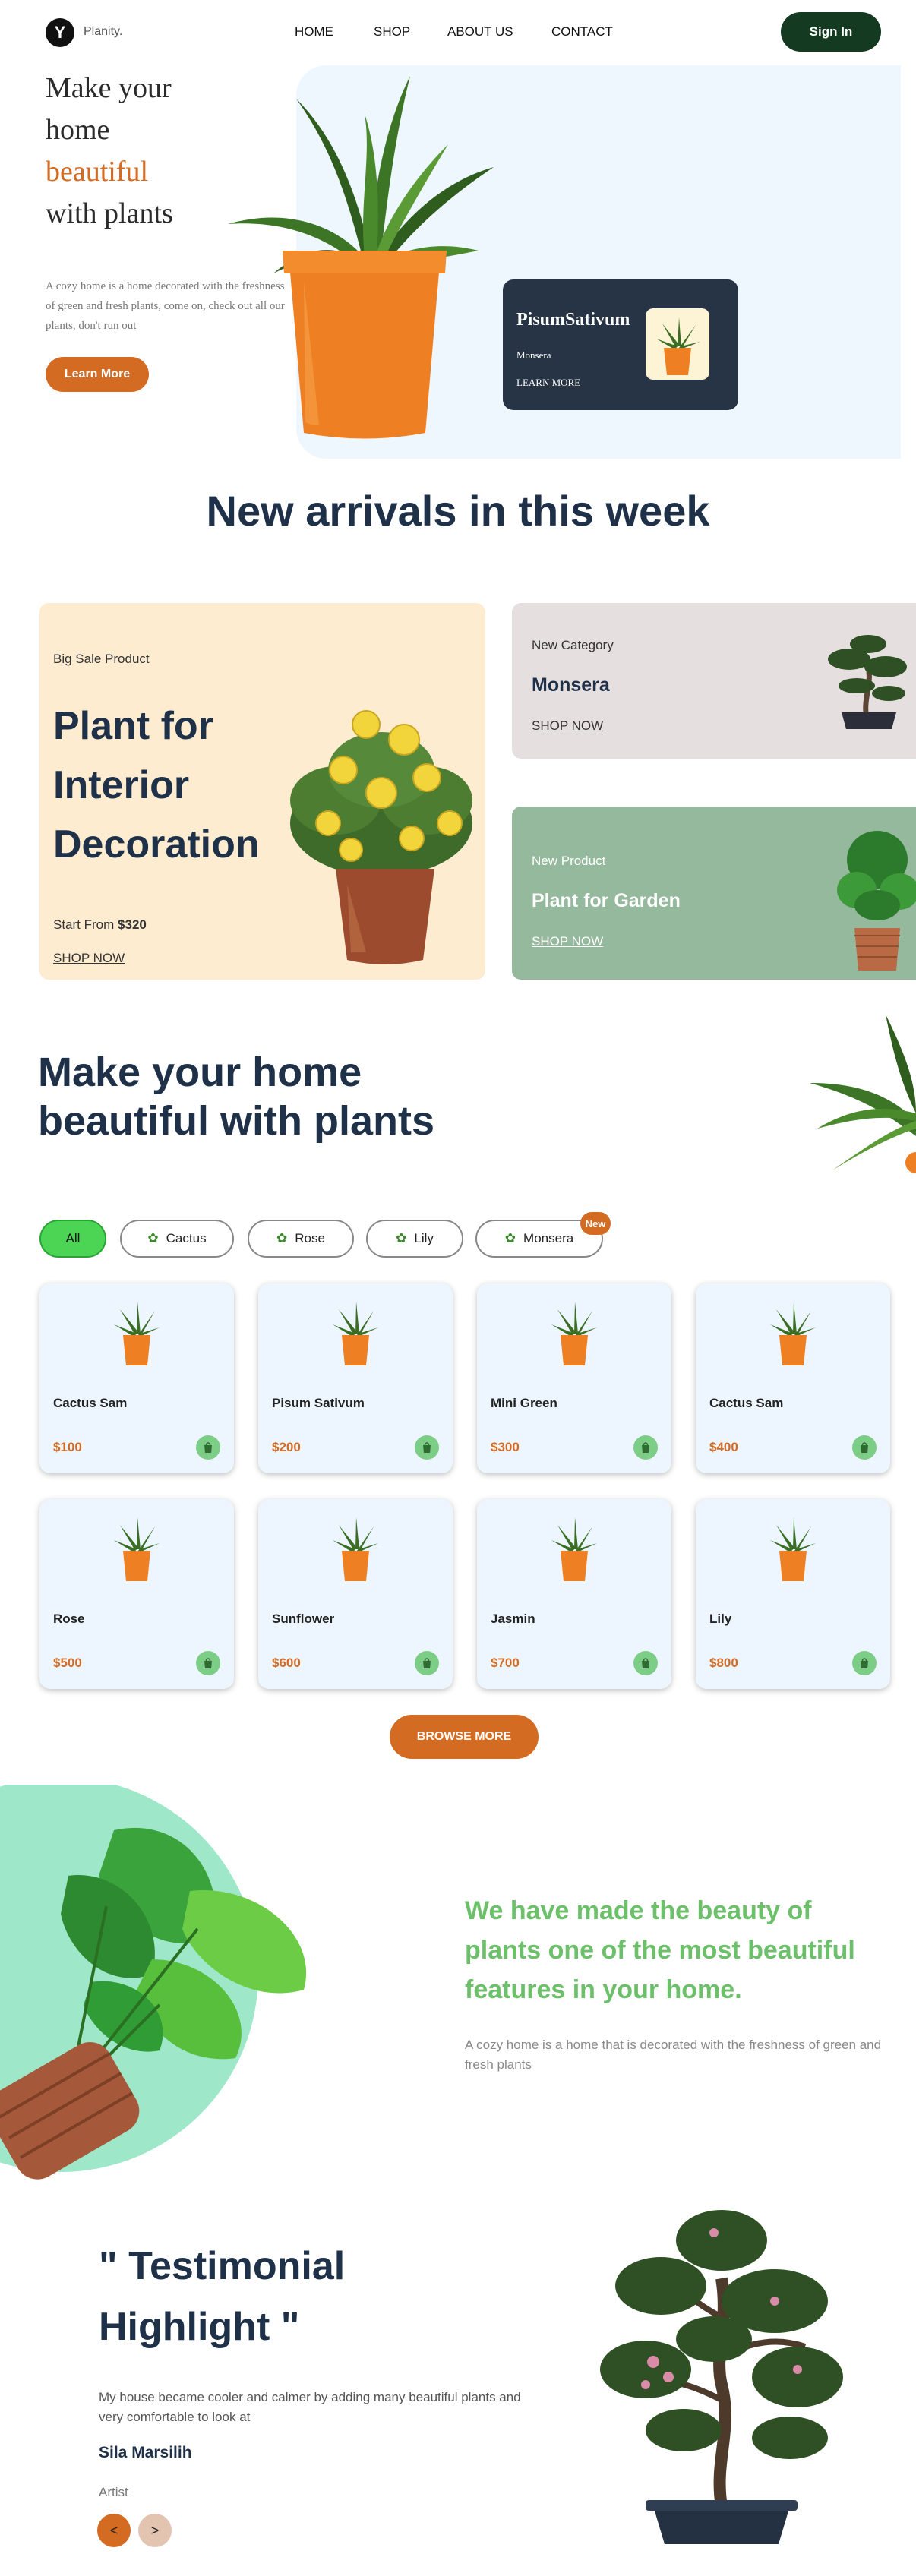 This screenshot has width=916, height=2576. What do you see at coordinates (567, 942) in the screenshot?
I see `garden-shop-now-link: SHOP NOW` at bounding box center [567, 942].